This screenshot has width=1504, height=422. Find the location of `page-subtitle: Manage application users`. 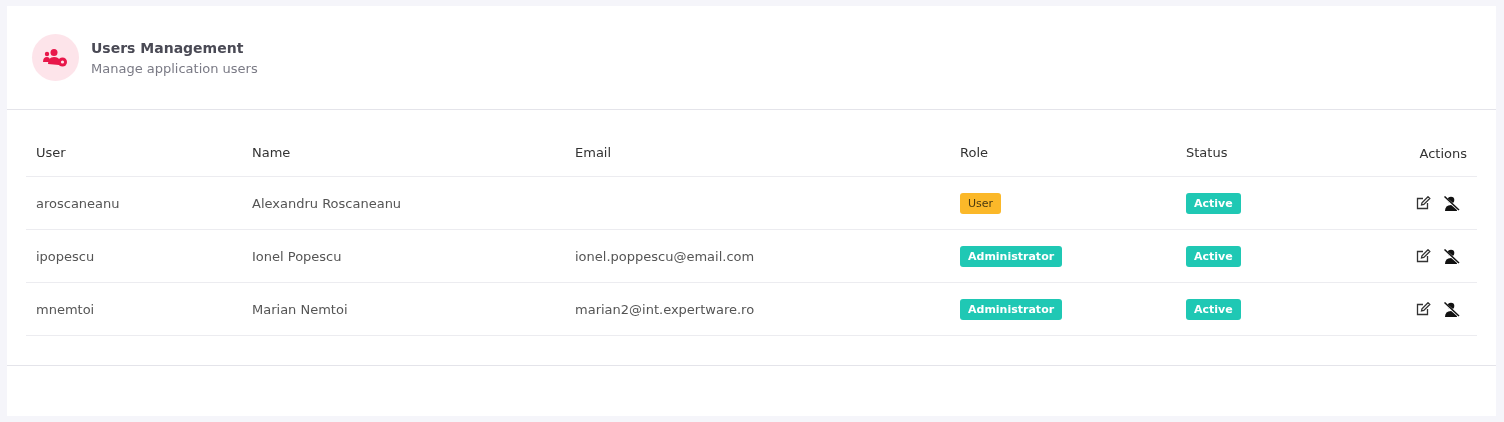

page-subtitle: Manage application users is located at coordinates (174, 68).